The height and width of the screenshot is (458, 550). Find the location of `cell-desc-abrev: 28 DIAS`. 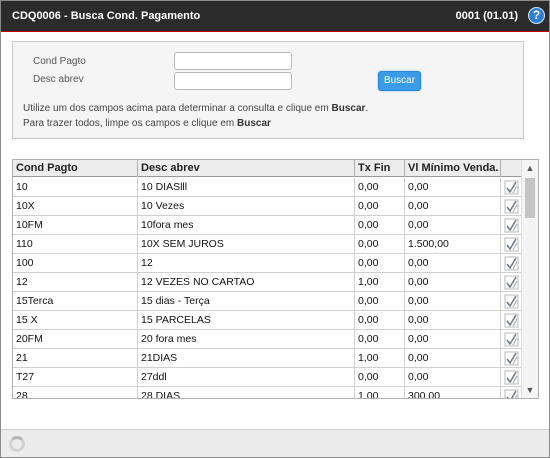

cell-desc-abrev: 28 DIAS is located at coordinates (246, 392).